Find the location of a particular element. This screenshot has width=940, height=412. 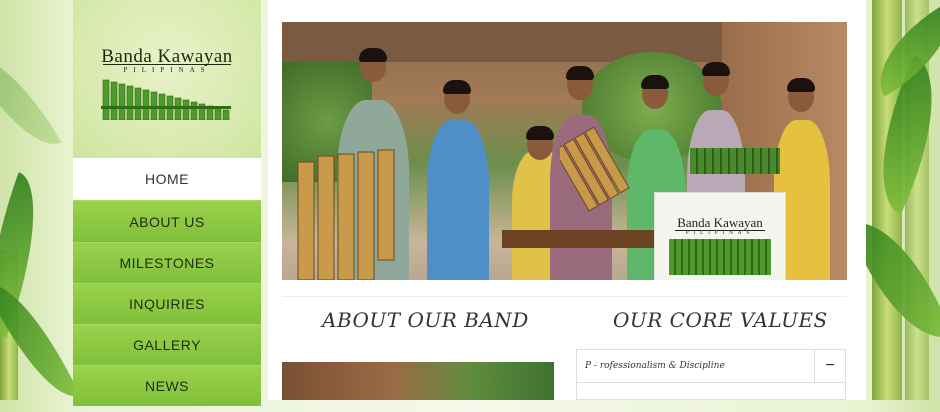

logo: Banda Kawayan PILIPINAS is located at coordinates (167, 79).